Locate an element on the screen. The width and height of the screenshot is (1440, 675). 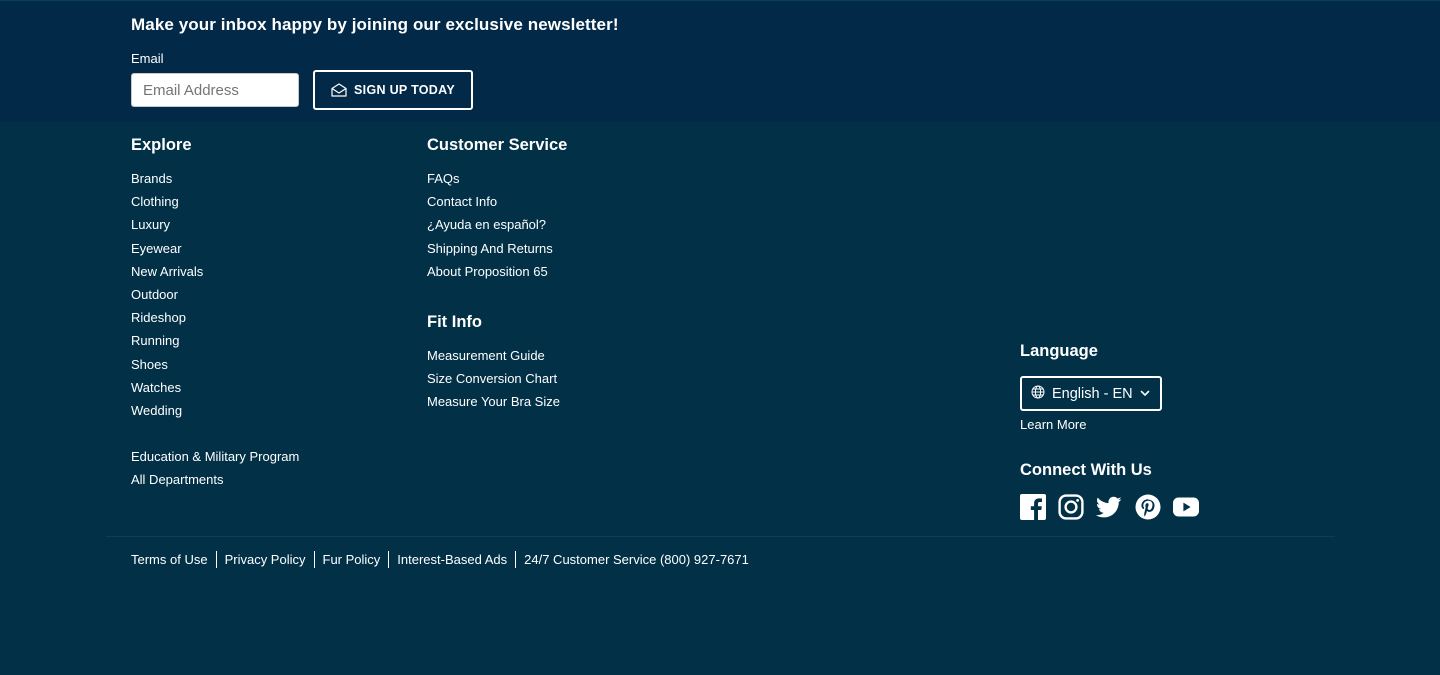
sign-up-button: SIGN UP TODAY is located at coordinates (393, 90).